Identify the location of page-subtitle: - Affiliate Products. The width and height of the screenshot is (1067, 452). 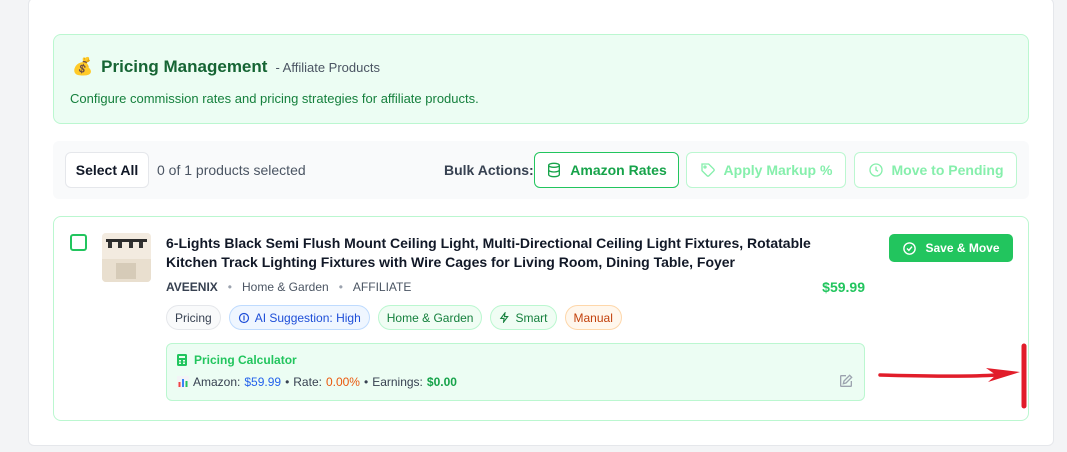
(327, 67).